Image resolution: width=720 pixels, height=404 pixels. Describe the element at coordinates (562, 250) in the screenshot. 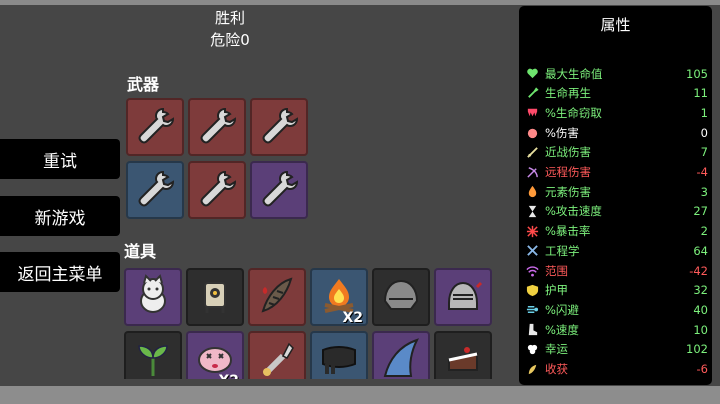

I see `stat-name: 工程学` at that location.